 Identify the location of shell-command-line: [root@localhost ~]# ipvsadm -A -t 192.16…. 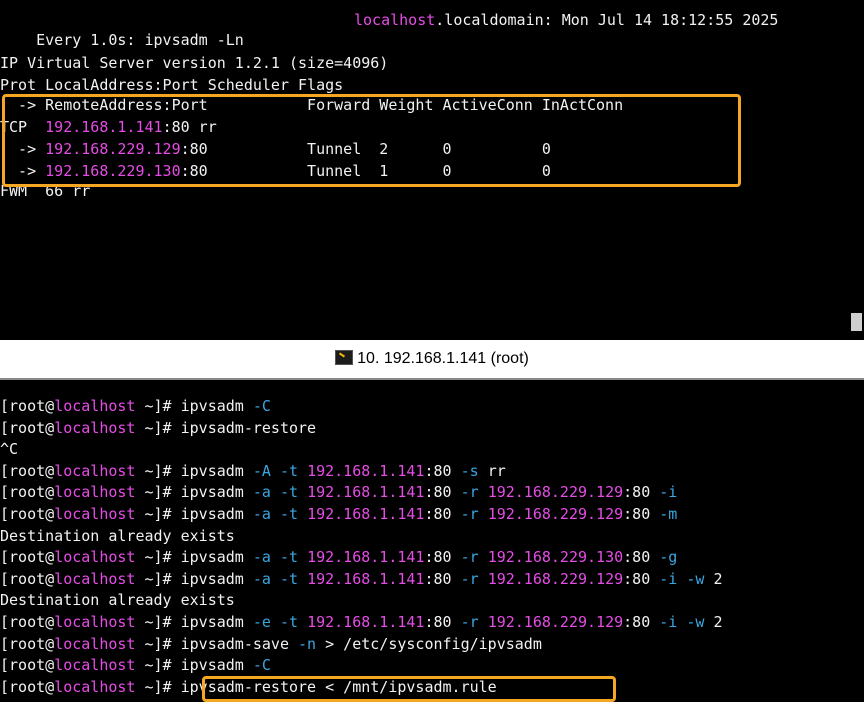
(253, 471).